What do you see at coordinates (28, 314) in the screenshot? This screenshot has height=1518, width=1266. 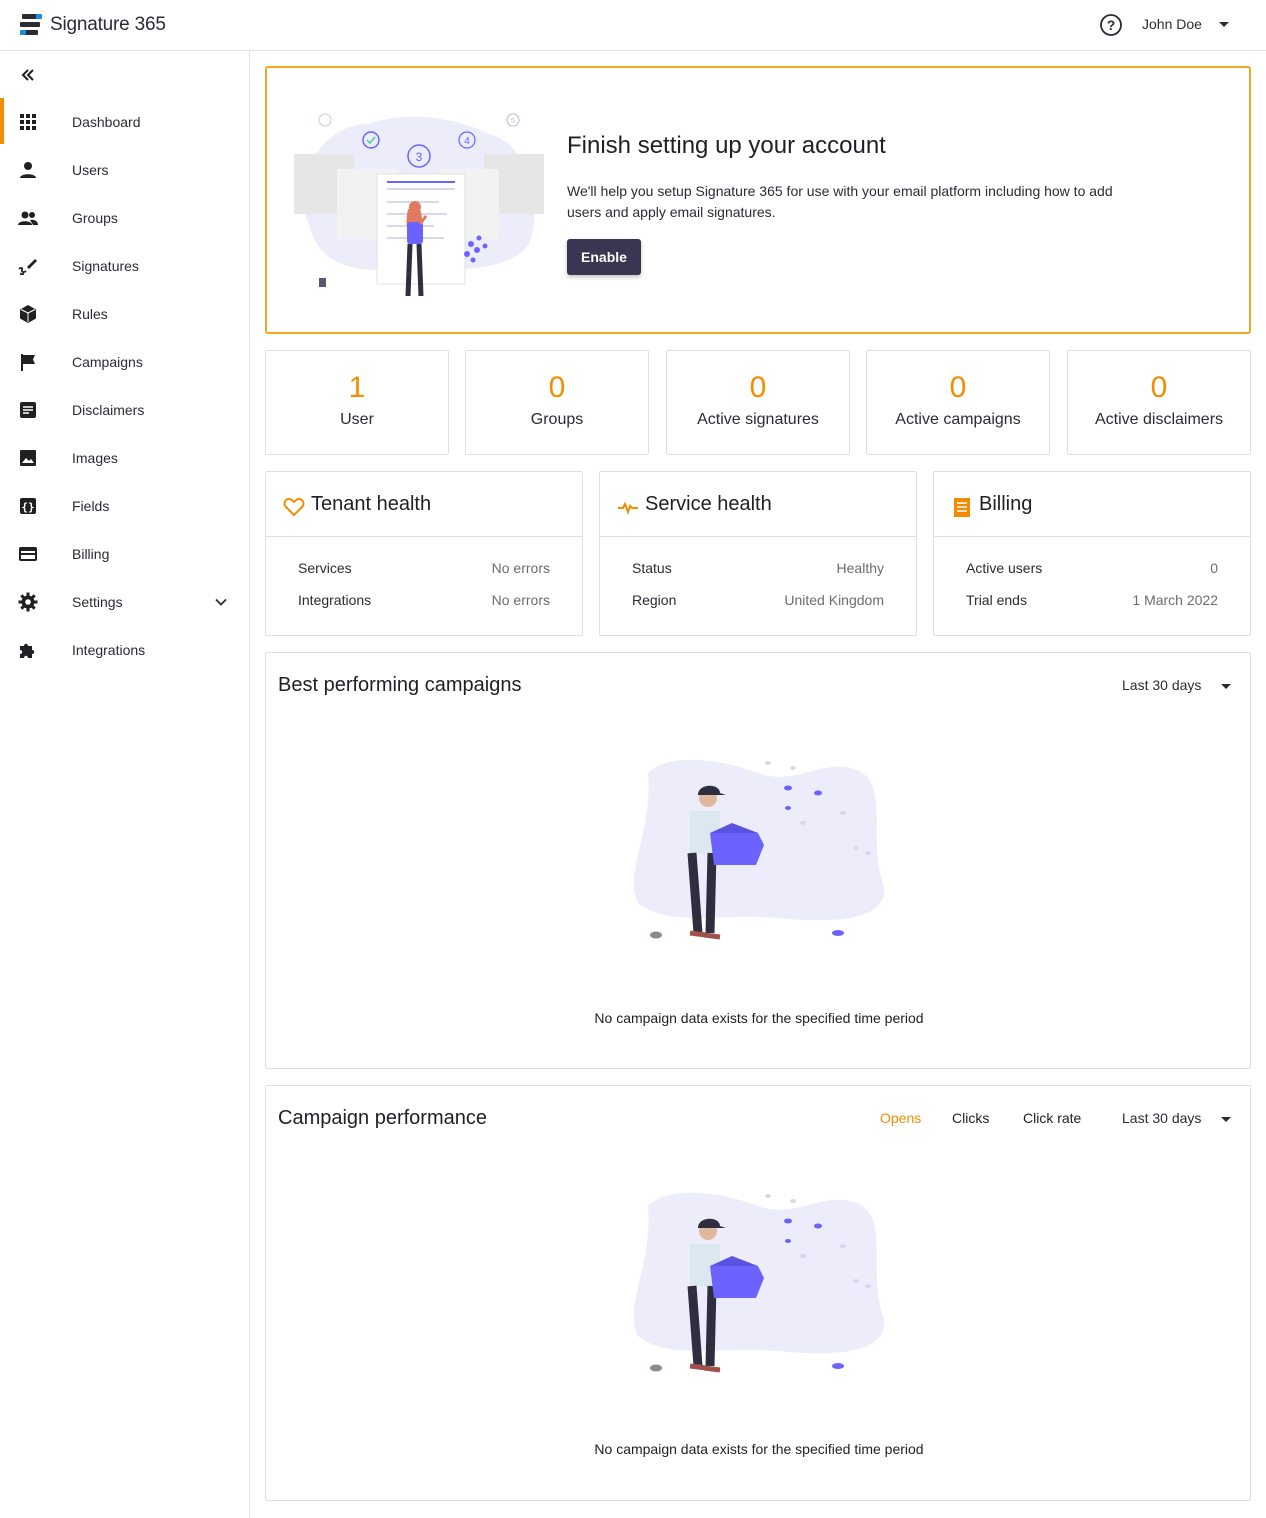 I see `cube-icon` at bounding box center [28, 314].